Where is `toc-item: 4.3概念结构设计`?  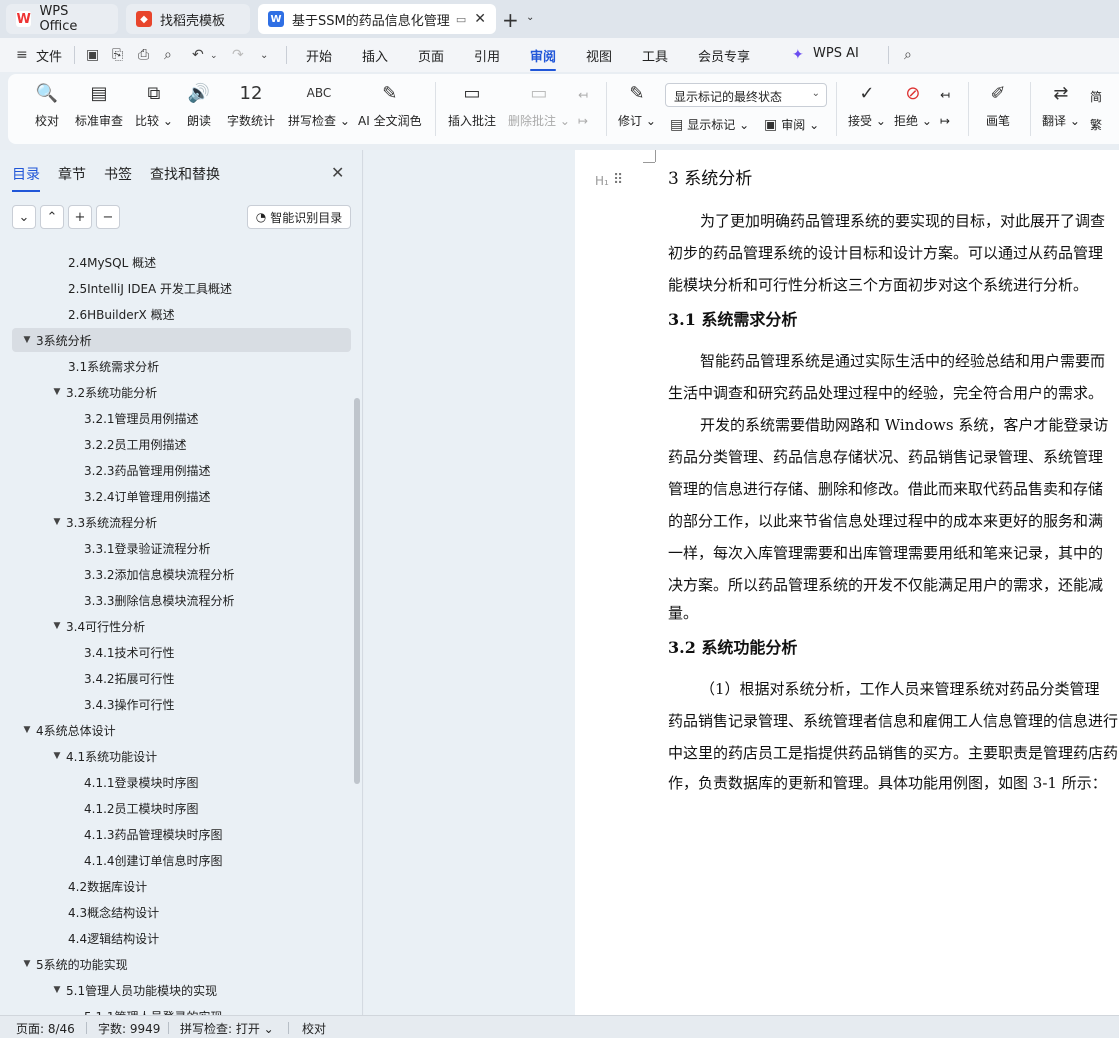
toc-item: 4.3概念结构设计 is located at coordinates (181, 912).